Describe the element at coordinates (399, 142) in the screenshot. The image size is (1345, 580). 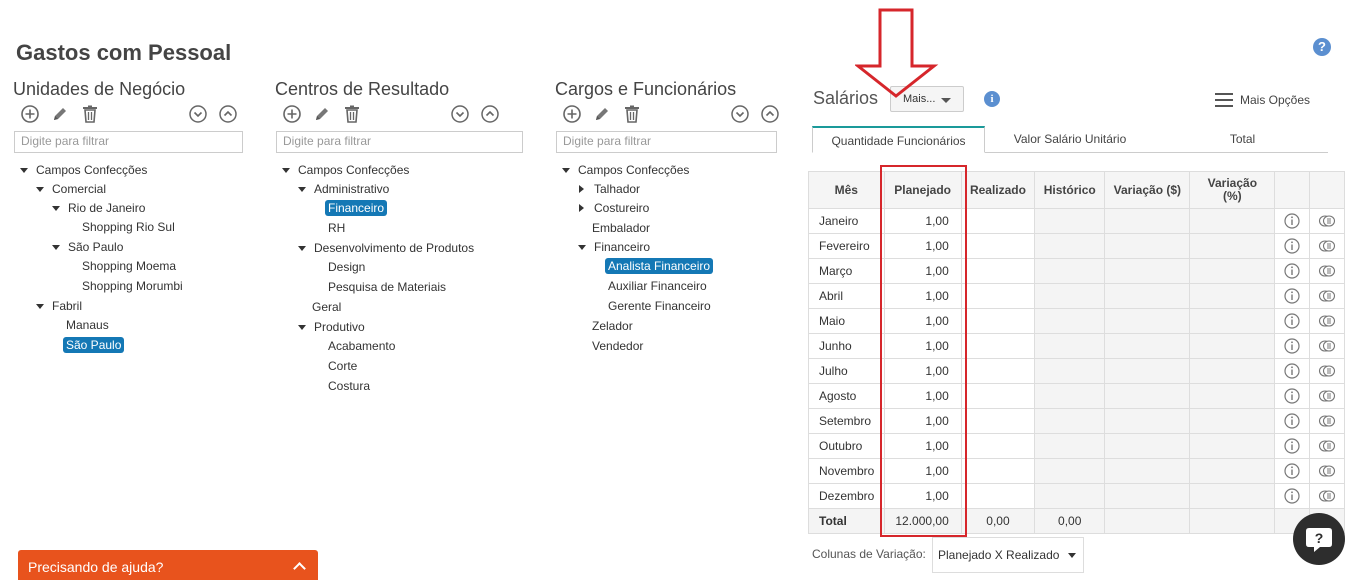
I see `centros-filter-input: Digite para filtrar` at that location.